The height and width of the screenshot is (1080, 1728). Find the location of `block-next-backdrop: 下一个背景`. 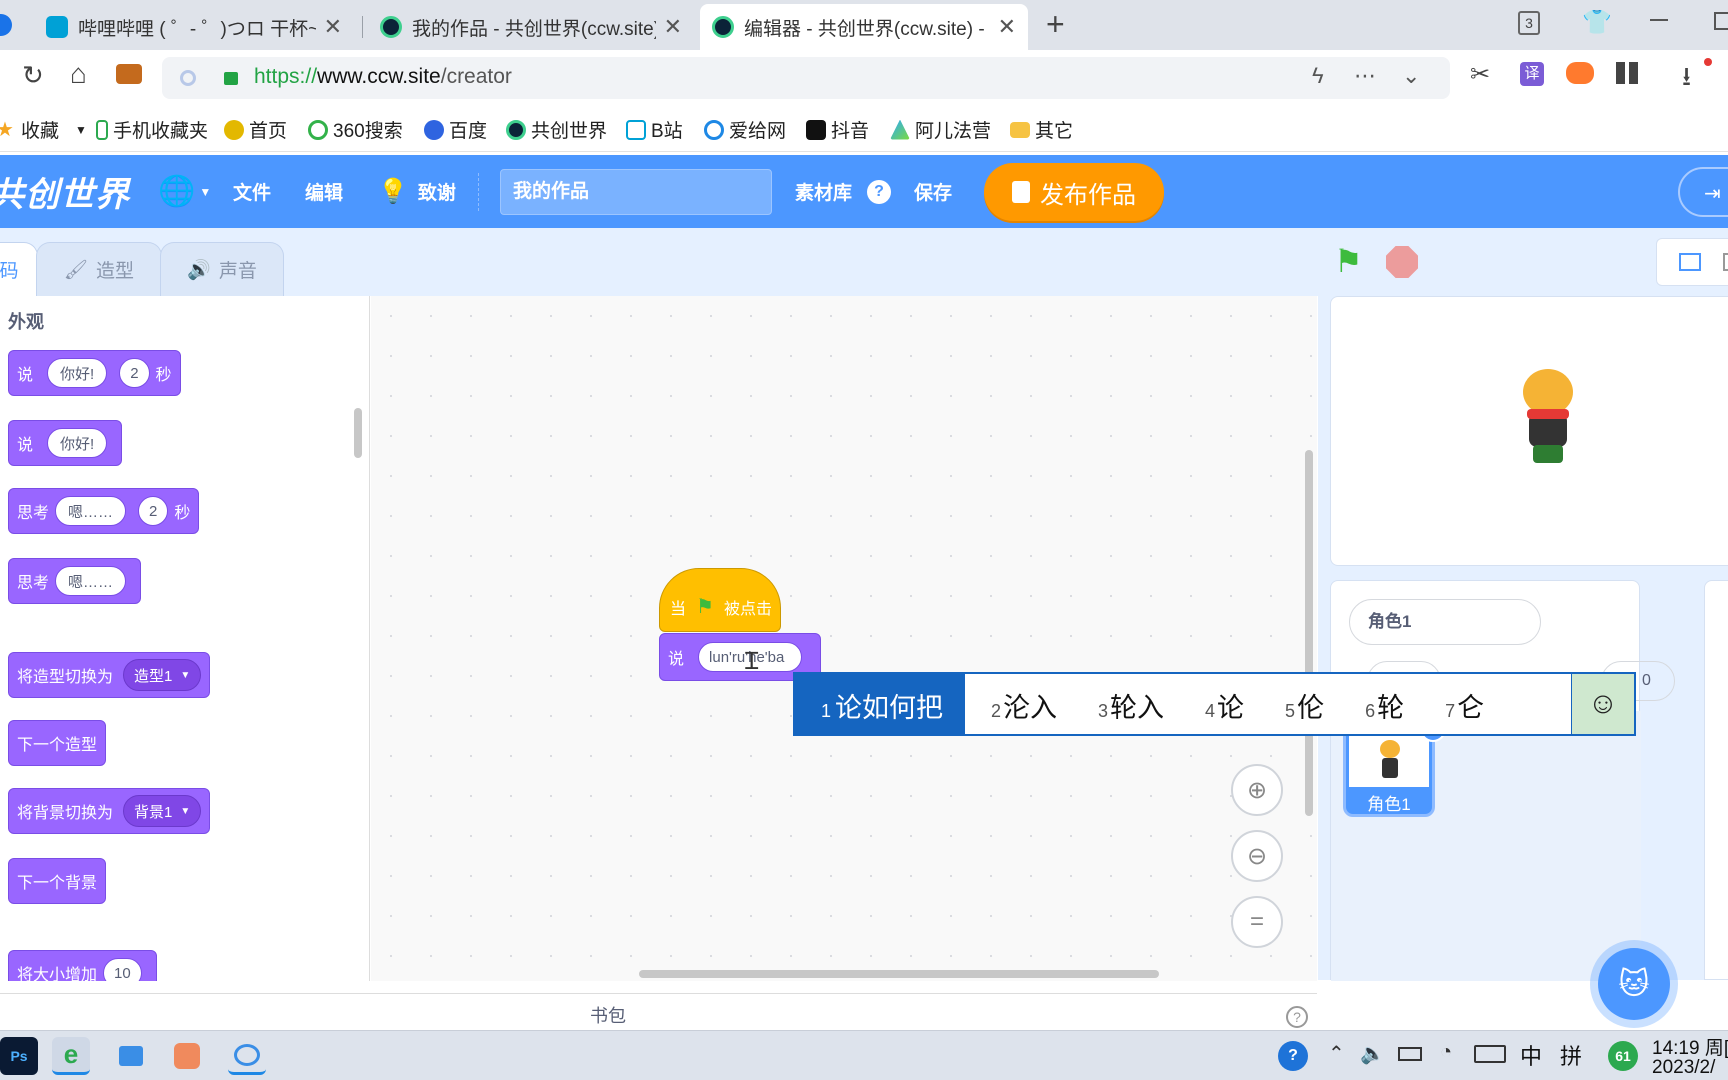

block-next-backdrop: 下一个背景 is located at coordinates (57, 881).